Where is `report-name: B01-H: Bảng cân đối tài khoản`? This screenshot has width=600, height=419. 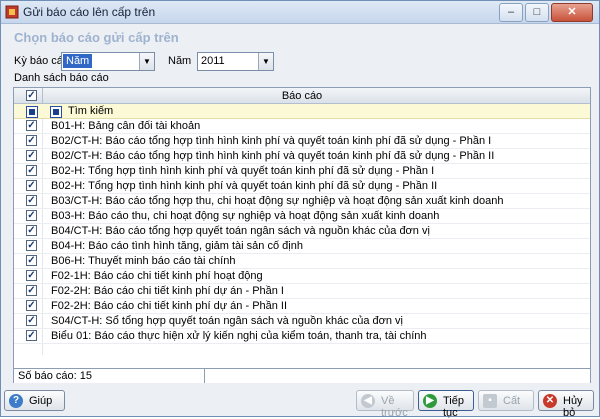
report-name: B01-H: Bảng cân đối tài khoản is located at coordinates (126, 126).